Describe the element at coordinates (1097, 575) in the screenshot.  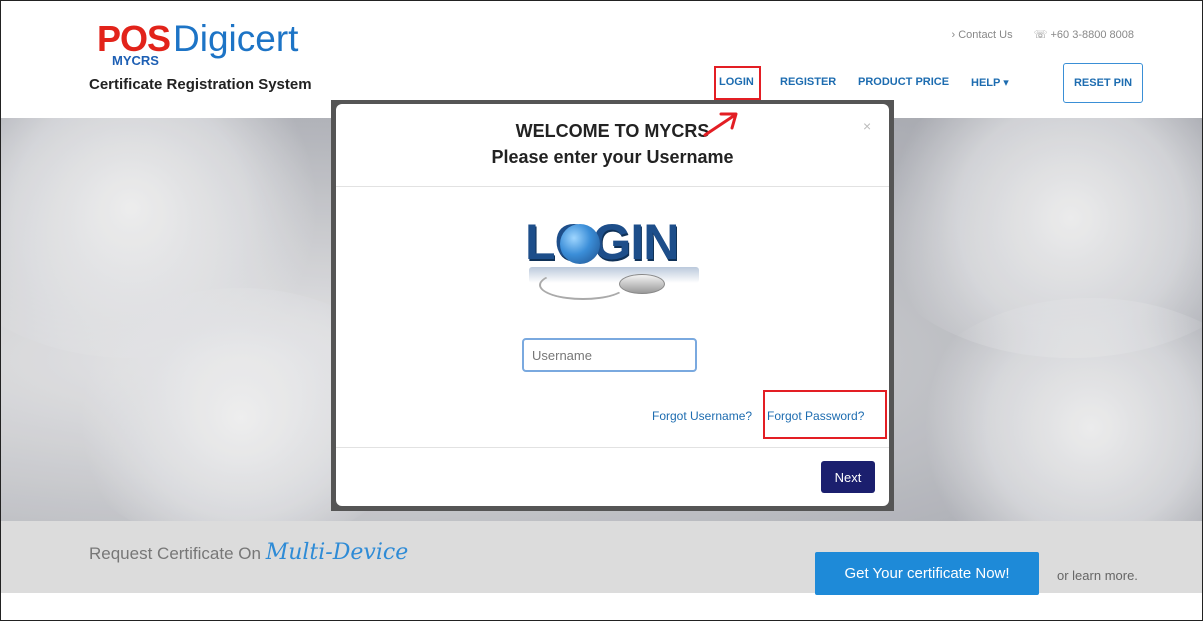
I see `learn-more-link: or learn more.` at that location.